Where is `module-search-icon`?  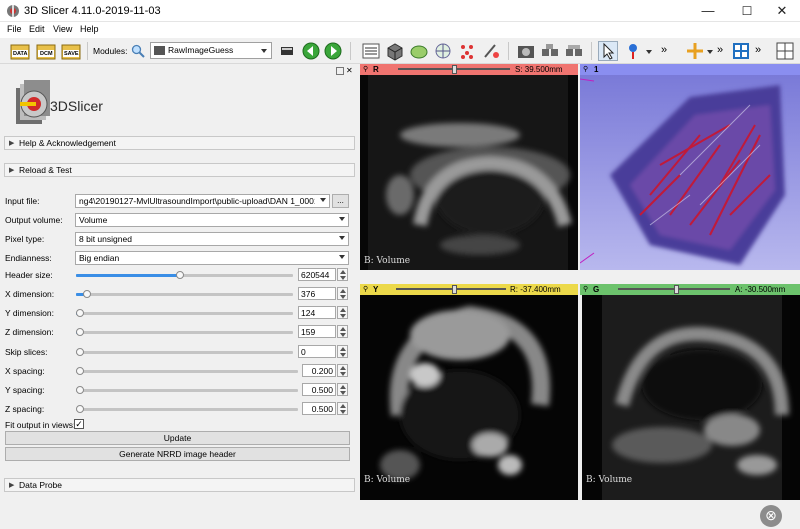 module-search-icon is located at coordinates (138, 51).